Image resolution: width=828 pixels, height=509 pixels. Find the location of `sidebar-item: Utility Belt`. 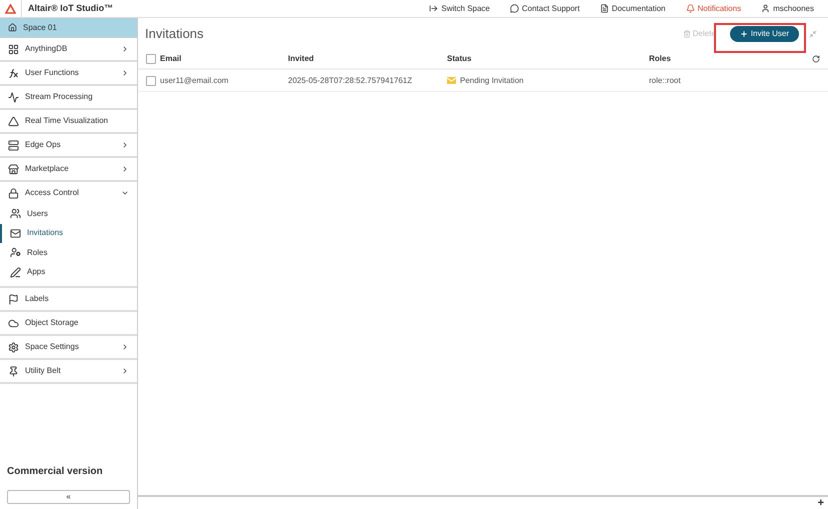

sidebar-item: Utility Belt is located at coordinates (68, 371).